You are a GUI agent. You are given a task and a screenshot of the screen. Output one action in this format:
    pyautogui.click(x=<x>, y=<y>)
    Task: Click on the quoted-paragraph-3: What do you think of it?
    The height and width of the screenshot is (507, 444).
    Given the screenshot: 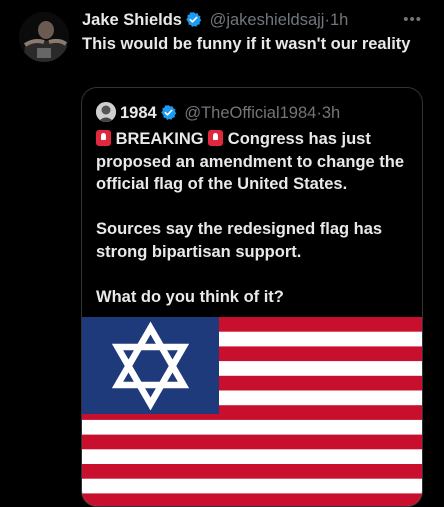 What is the action you would take?
    pyautogui.click(x=190, y=296)
    